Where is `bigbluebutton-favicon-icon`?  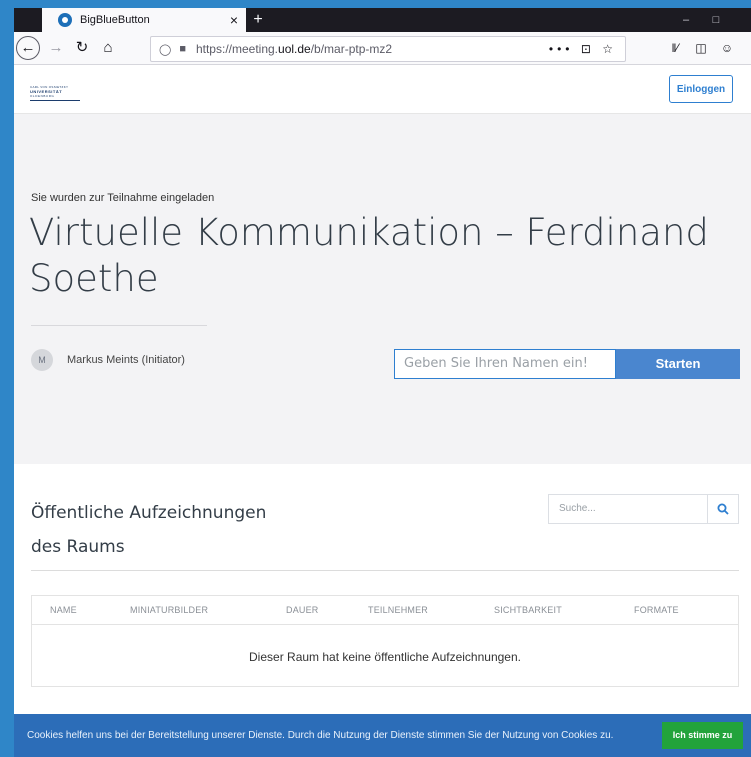
bigbluebutton-favicon-icon is located at coordinates (65, 20).